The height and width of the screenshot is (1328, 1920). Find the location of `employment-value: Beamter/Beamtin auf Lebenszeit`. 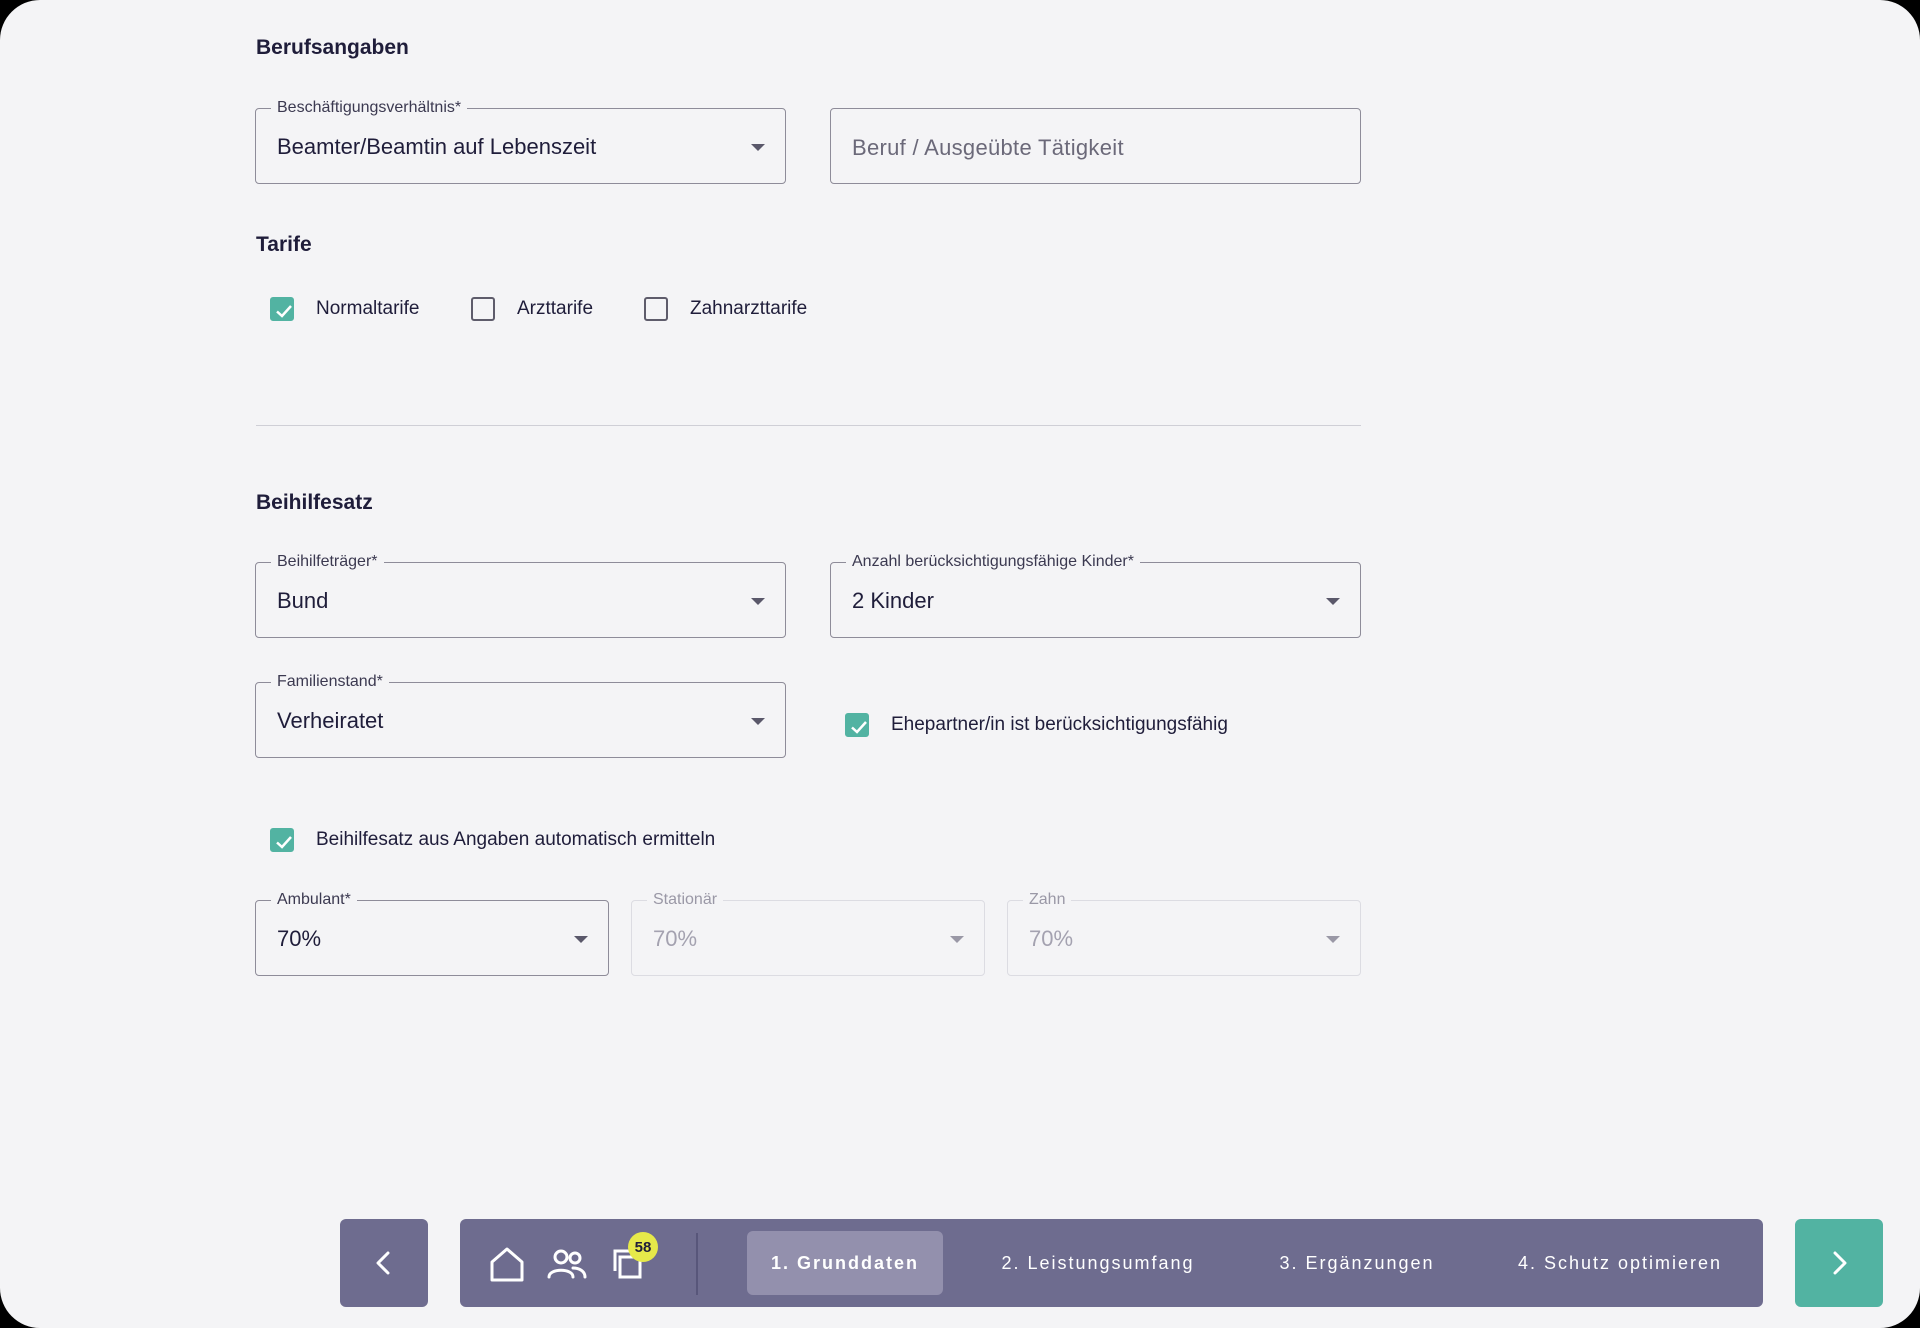

employment-value: Beamter/Beamtin auf Lebenszeit is located at coordinates (437, 146).